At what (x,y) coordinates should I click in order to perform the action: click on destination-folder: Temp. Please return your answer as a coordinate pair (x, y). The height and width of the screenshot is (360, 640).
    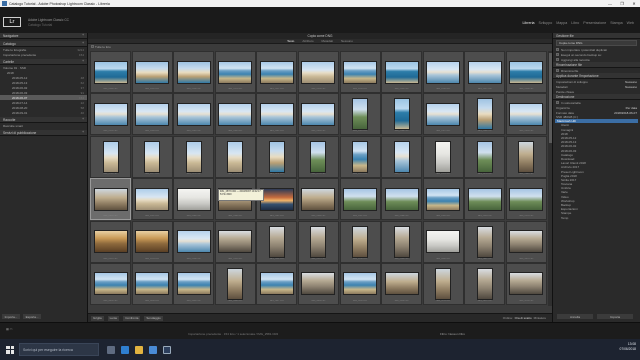
    Looking at the image, I should click on (596, 218).